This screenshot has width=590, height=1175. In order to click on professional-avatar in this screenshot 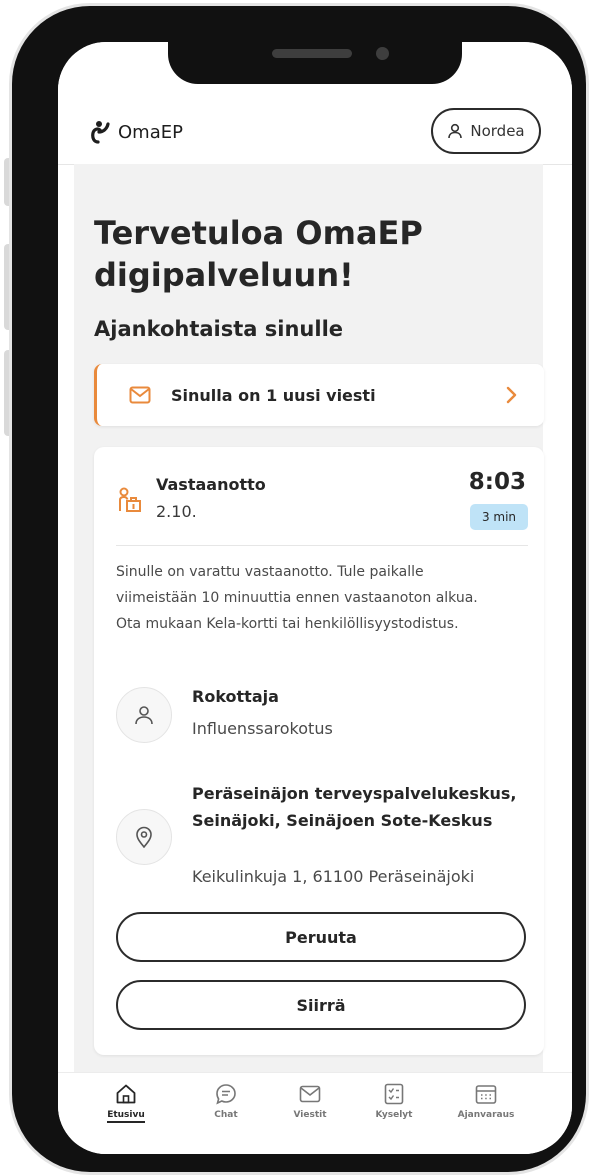, I will do `click(144, 715)`.